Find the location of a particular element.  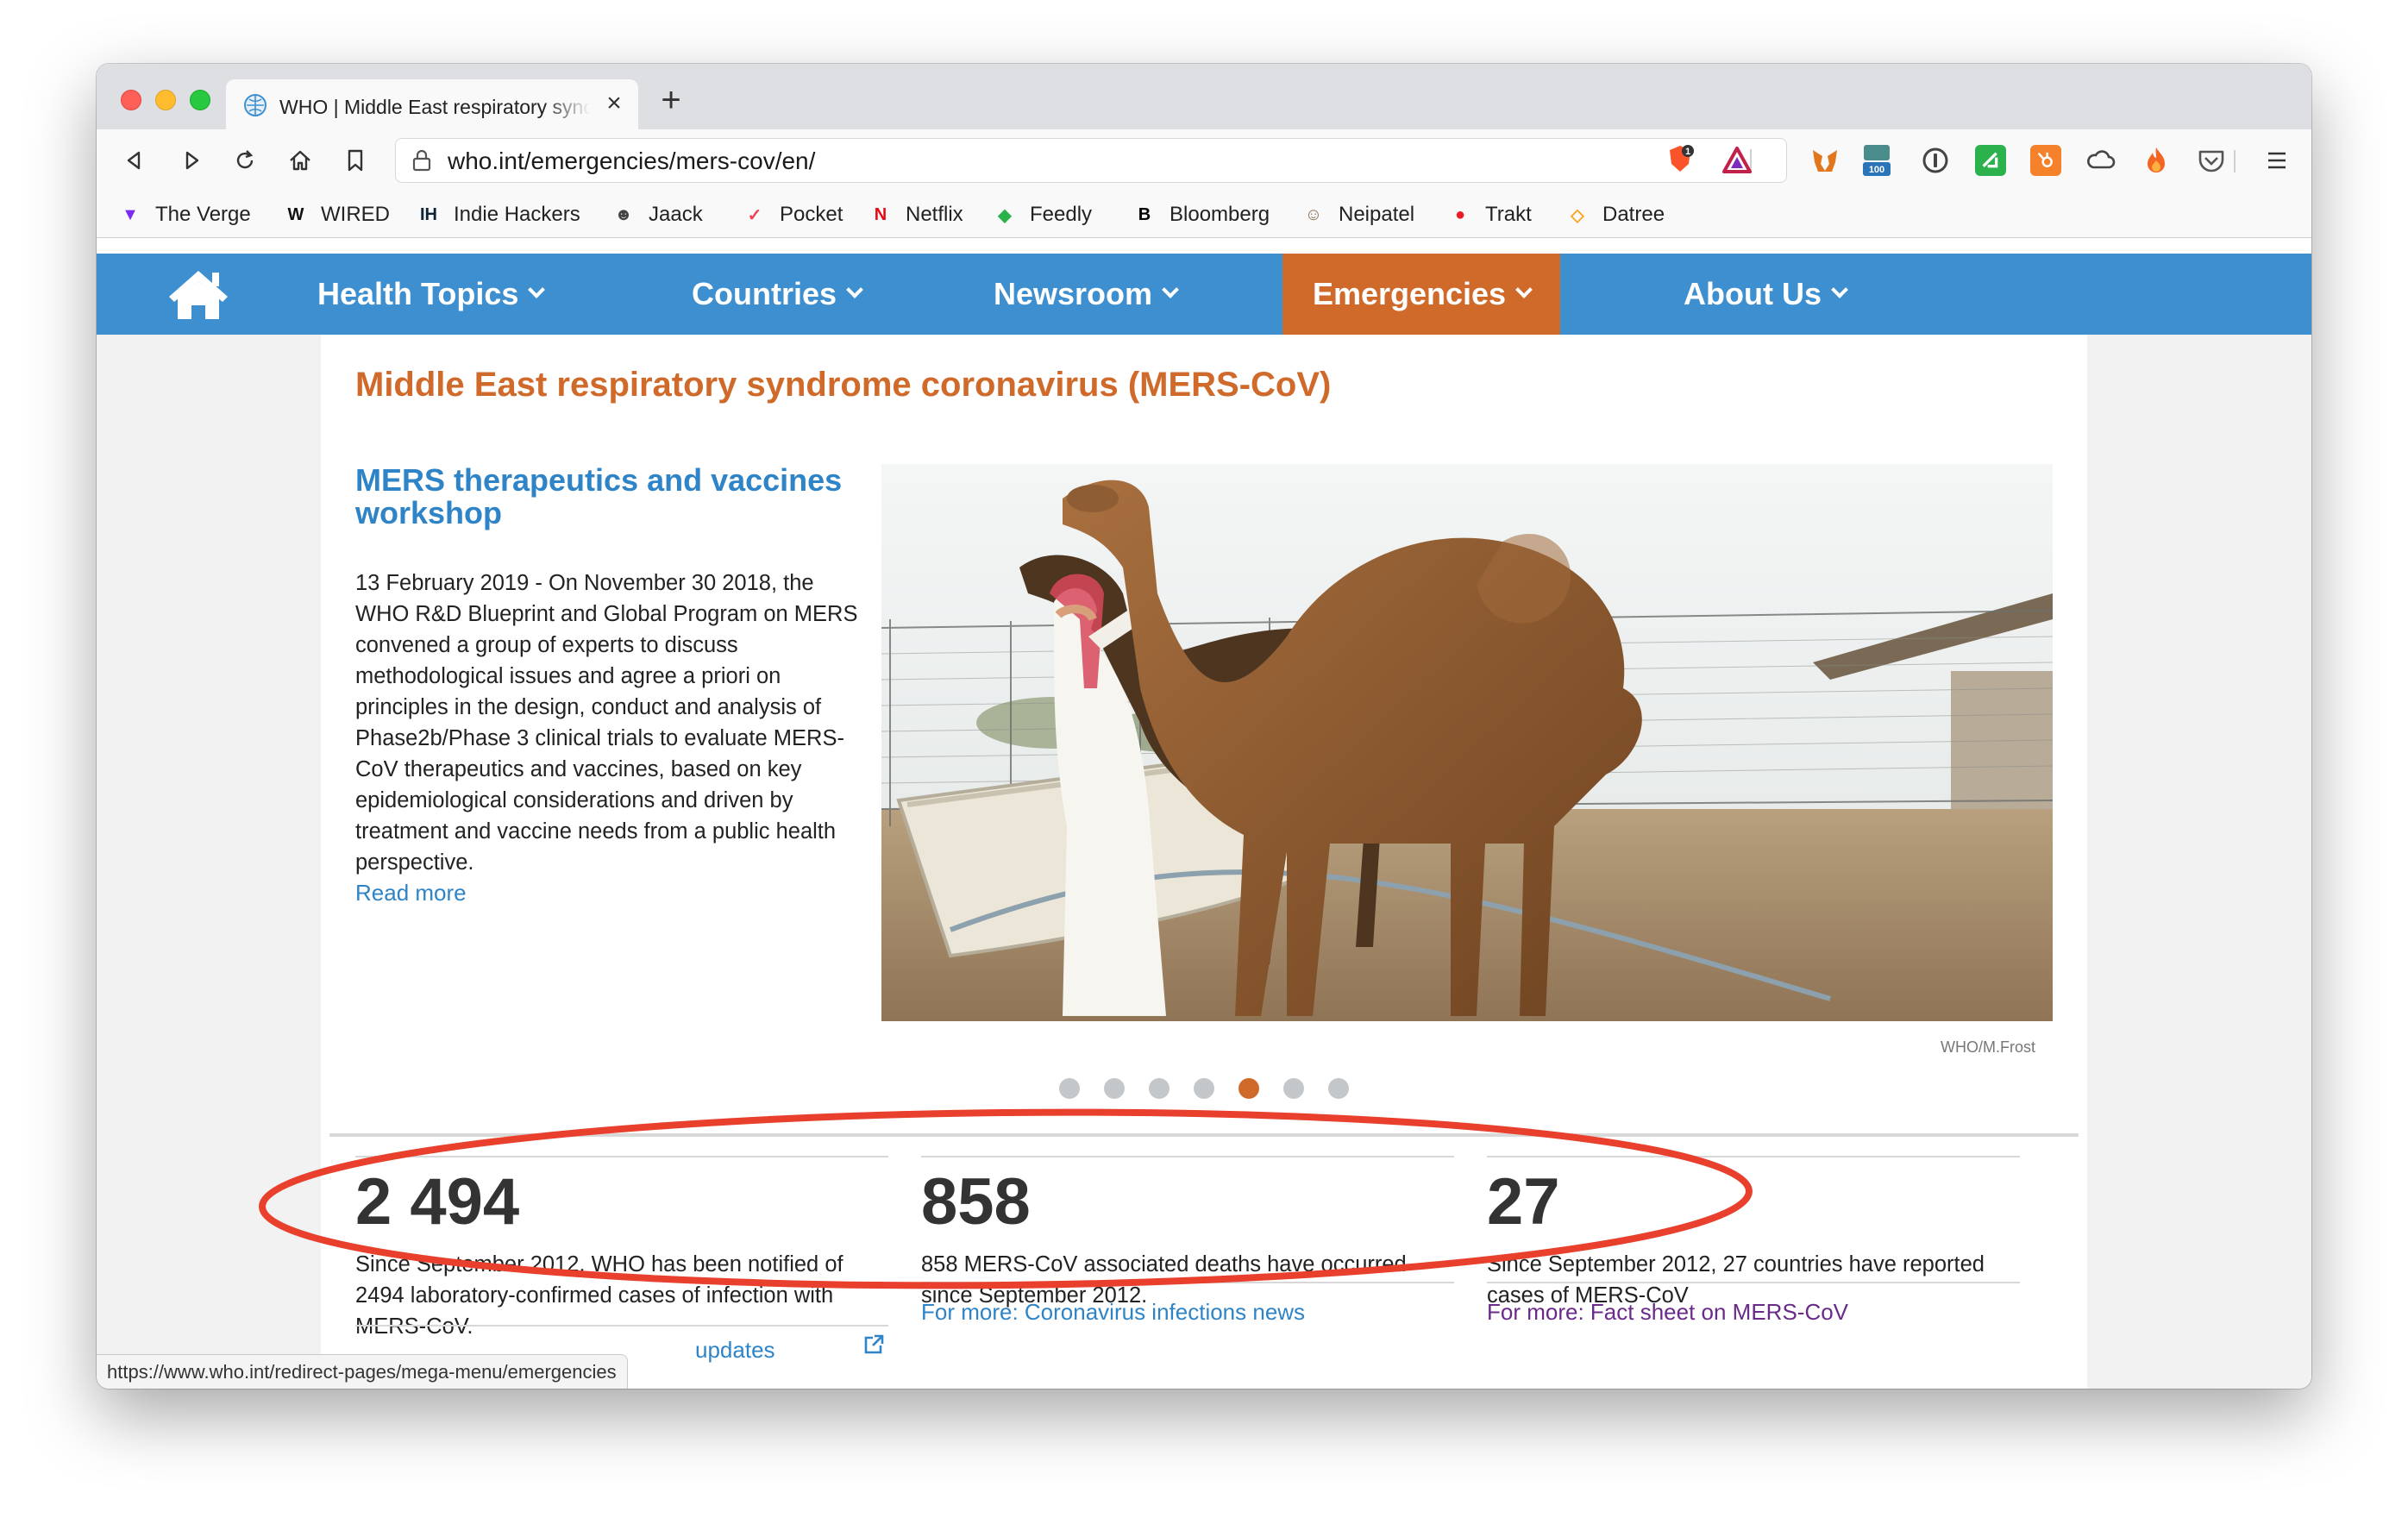

who-globe-icon is located at coordinates (256, 105).